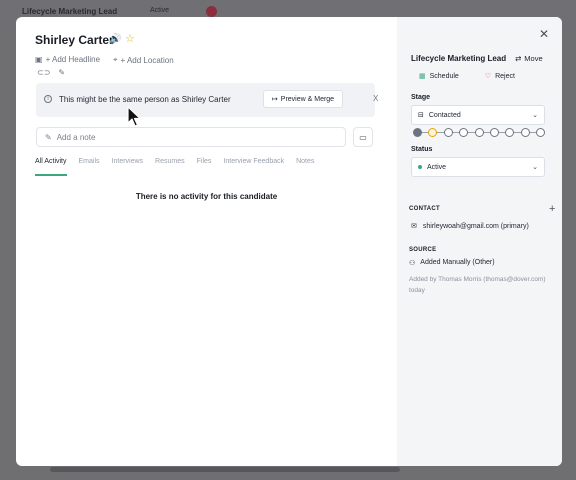  What do you see at coordinates (204, 167) in the screenshot?
I see `tab-files: Files` at bounding box center [204, 167].